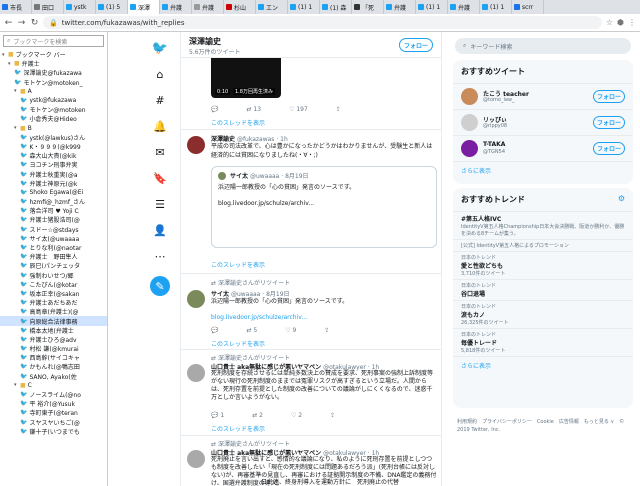  I want to click on recommend-user: T-TAKA @TGN54 フォロー, so click(543, 149).